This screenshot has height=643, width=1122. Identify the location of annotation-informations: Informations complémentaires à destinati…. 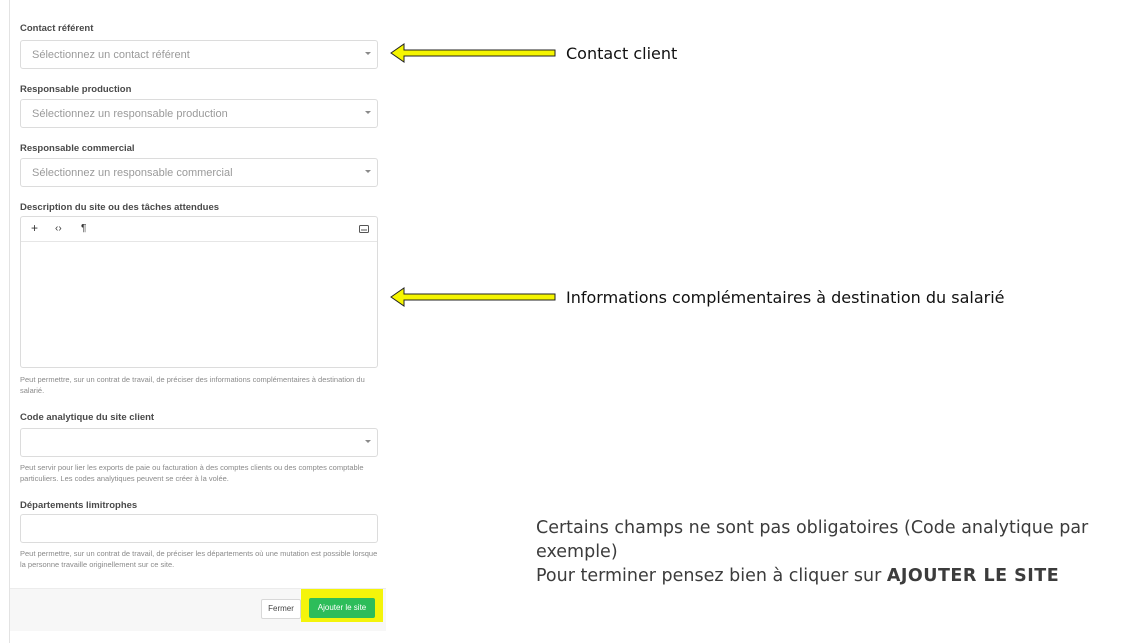
(785, 297).